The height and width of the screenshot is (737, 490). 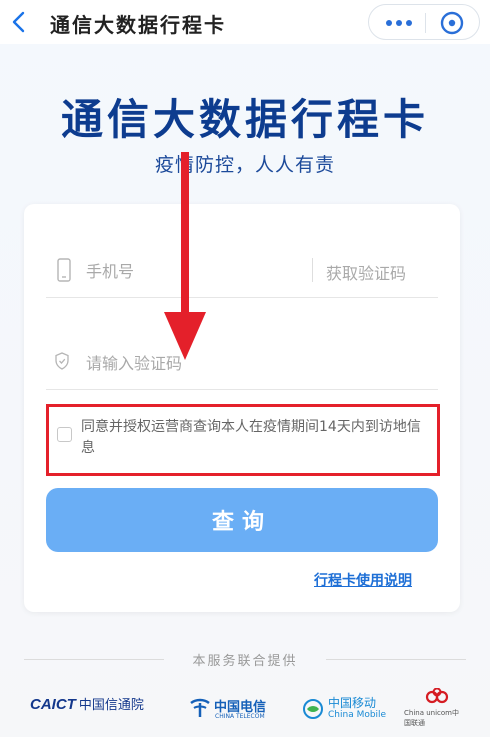 I want to click on mini-program-capsule, so click(x=424, y=22).